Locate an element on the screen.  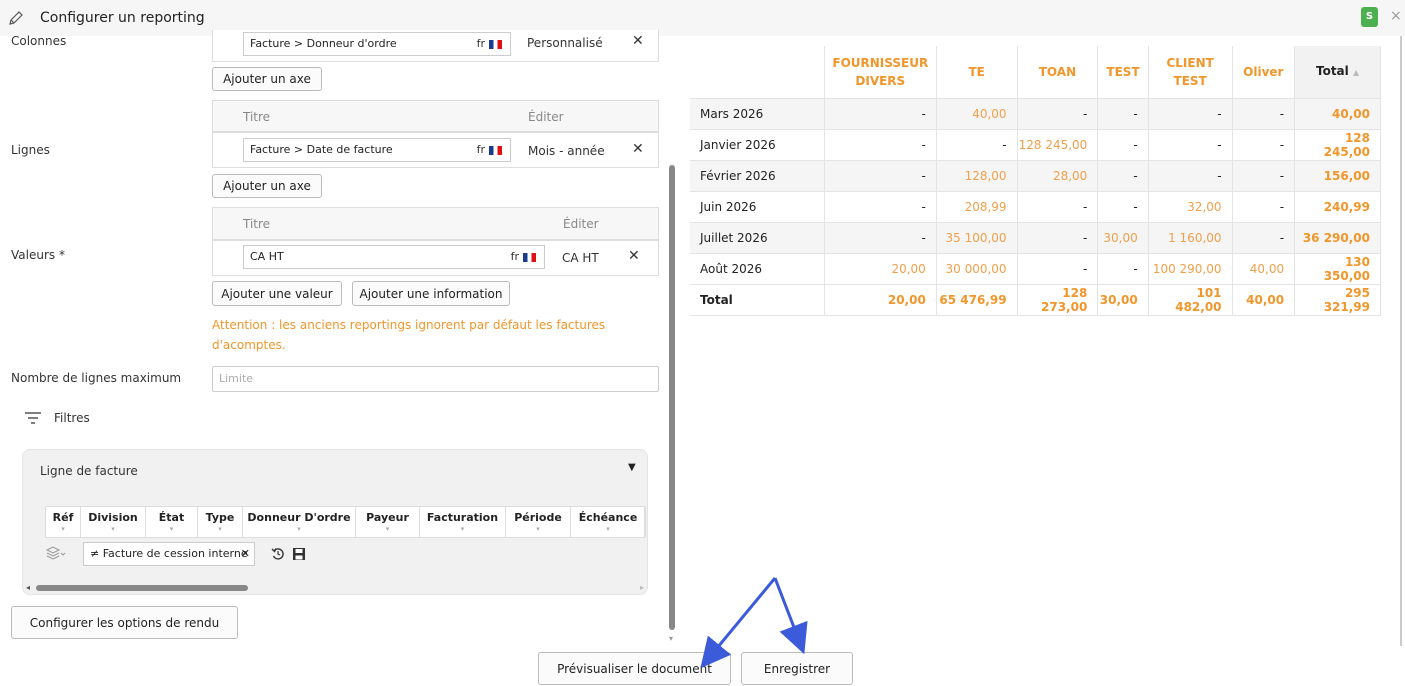
columns-field-input: Facture > Donneur d'ordre fr is located at coordinates (377, 44).